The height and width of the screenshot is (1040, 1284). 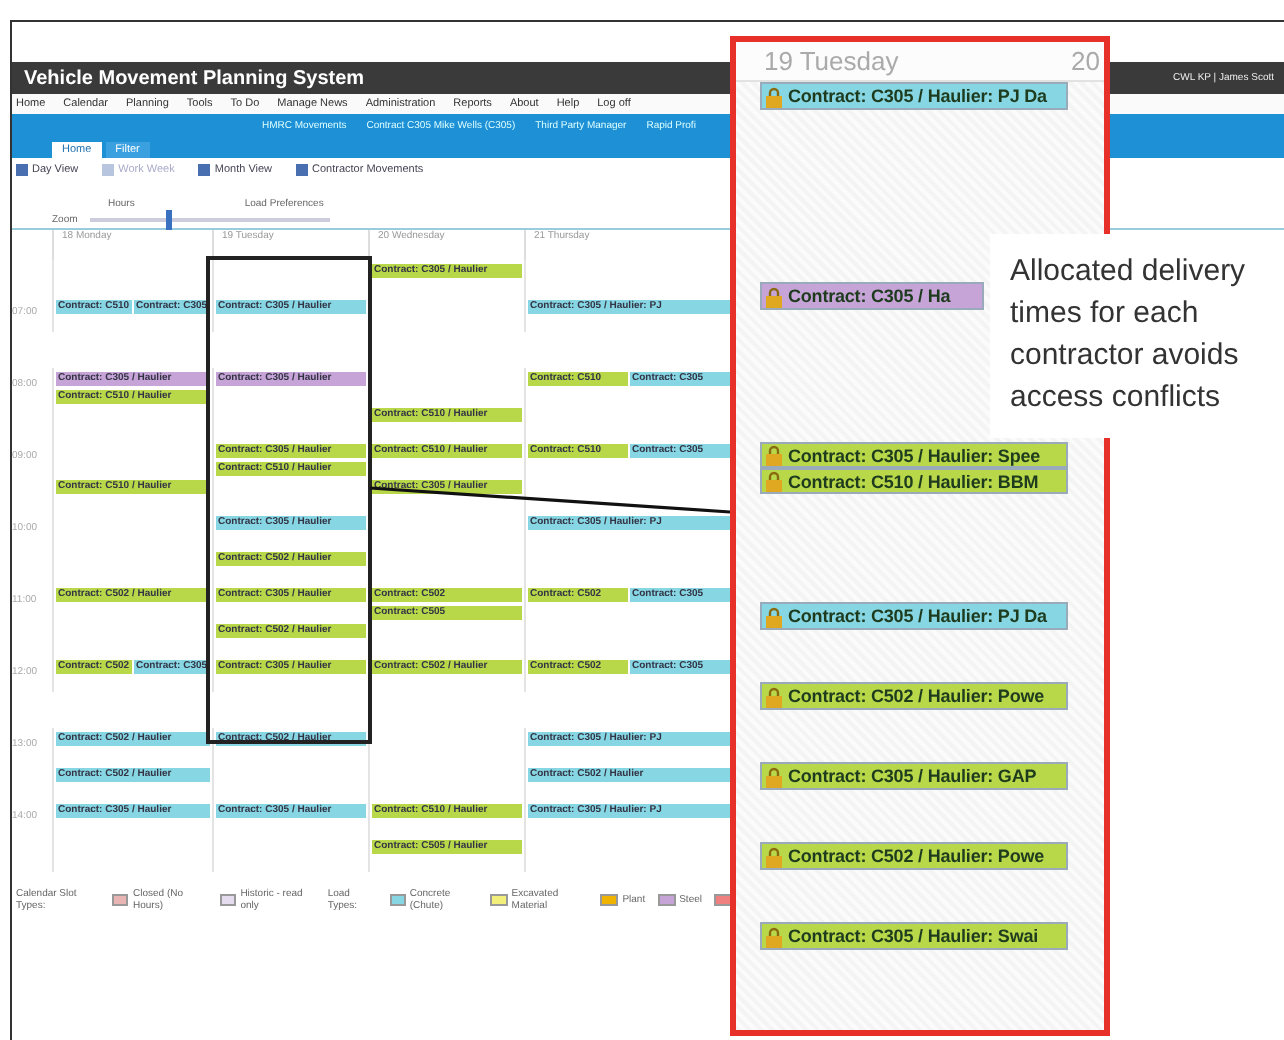 I want to click on calendar-event: Contract: C510 / Haulier: BBM, so click(x=914, y=481).